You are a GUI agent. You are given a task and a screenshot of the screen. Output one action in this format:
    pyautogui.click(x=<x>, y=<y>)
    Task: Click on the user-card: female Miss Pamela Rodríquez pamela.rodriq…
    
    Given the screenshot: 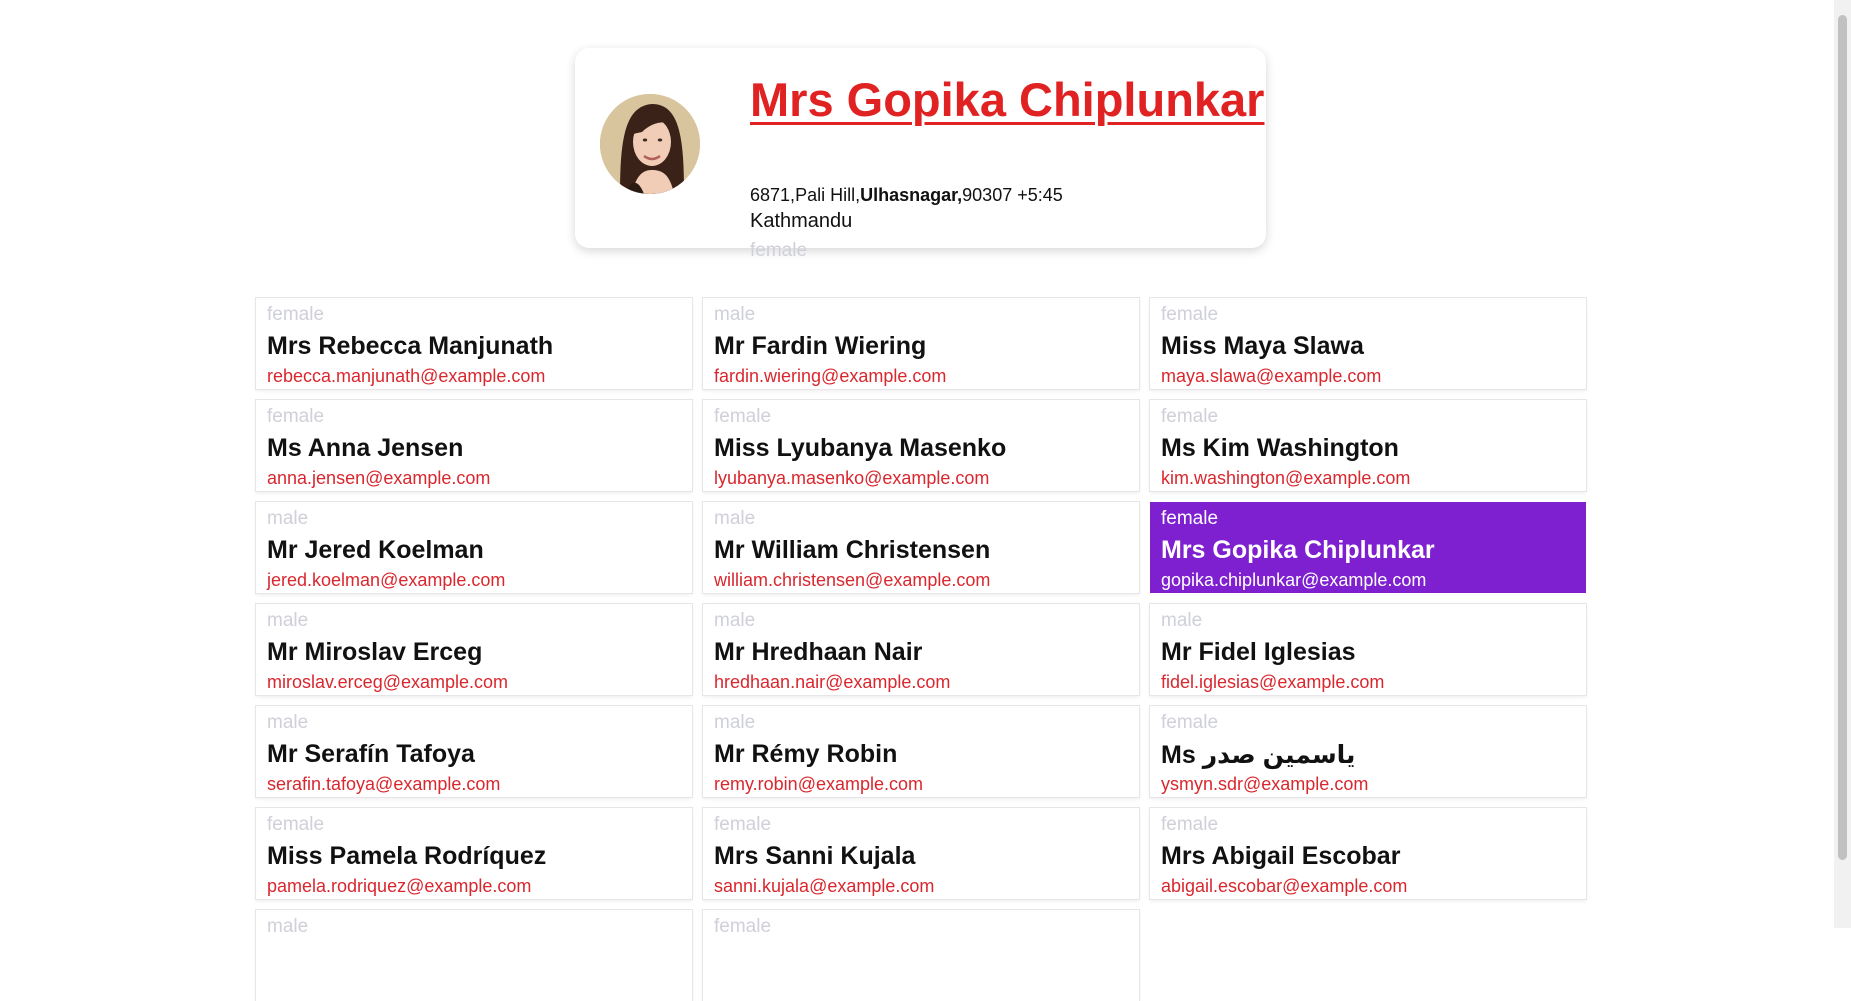 What is the action you would take?
    pyautogui.click(x=474, y=853)
    